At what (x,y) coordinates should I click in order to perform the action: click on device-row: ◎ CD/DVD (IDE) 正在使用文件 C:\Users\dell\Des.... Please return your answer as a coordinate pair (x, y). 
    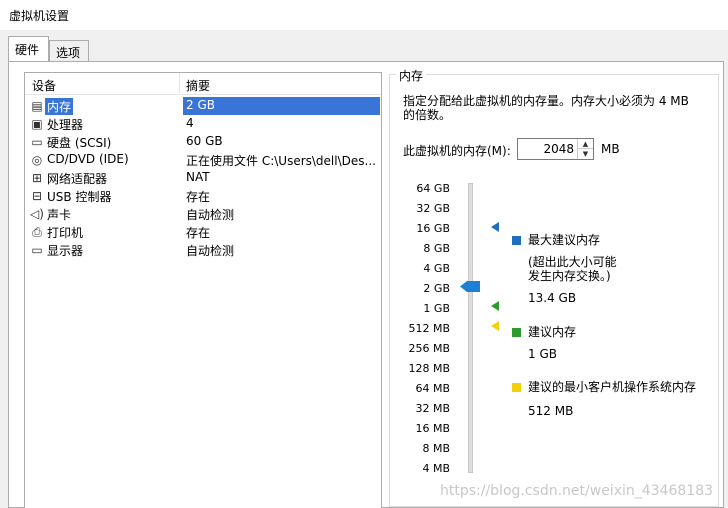
    Looking at the image, I should click on (204, 160).